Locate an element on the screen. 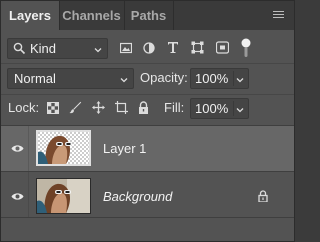  filter-kind-select: Kind is located at coordinates (57, 48).